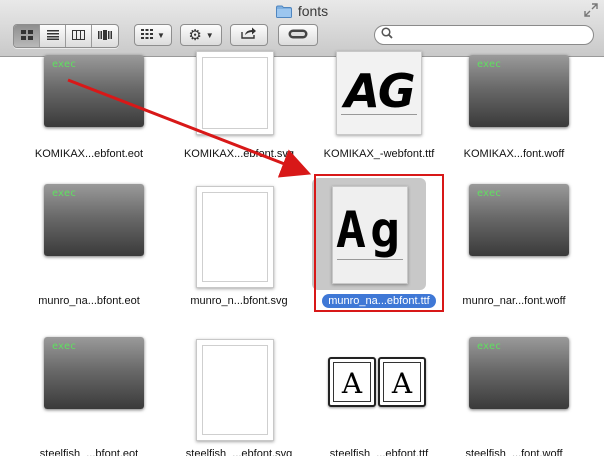  I want to click on file-item: exec steelfish_...font.woff, so click(520, 391).